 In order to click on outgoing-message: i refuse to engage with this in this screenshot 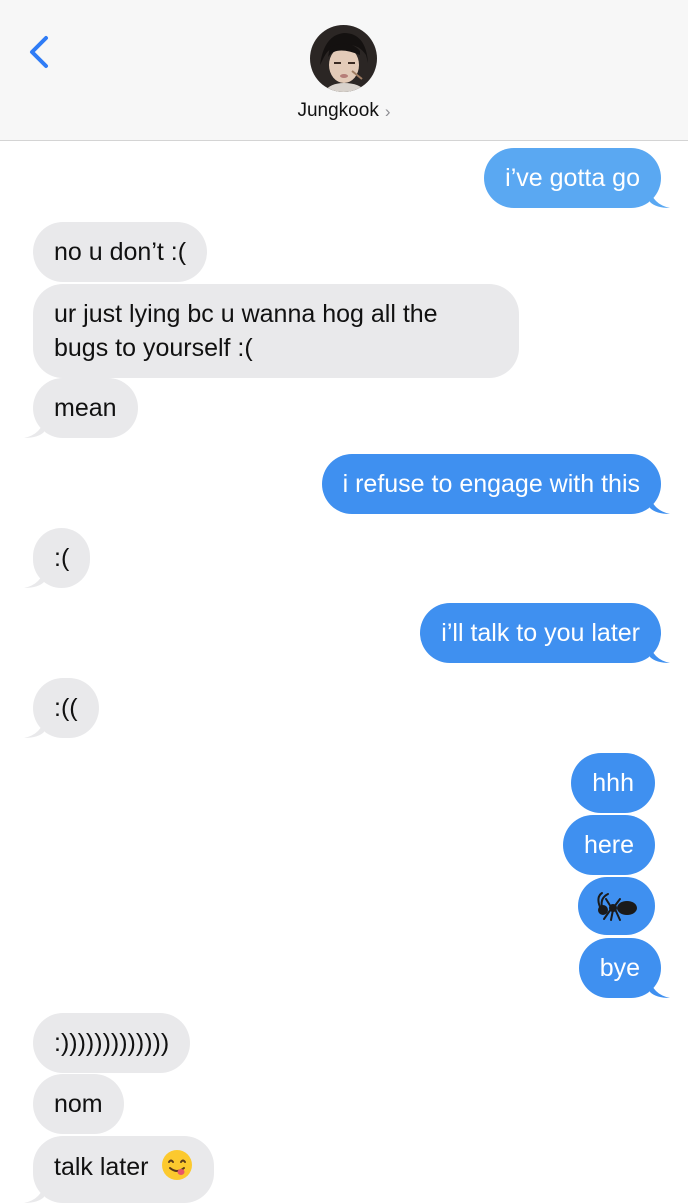, I will do `click(495, 484)`.